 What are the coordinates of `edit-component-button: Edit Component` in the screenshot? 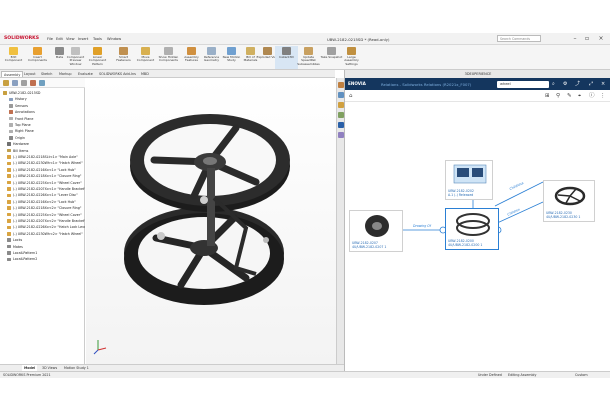 It's located at (13, 57).